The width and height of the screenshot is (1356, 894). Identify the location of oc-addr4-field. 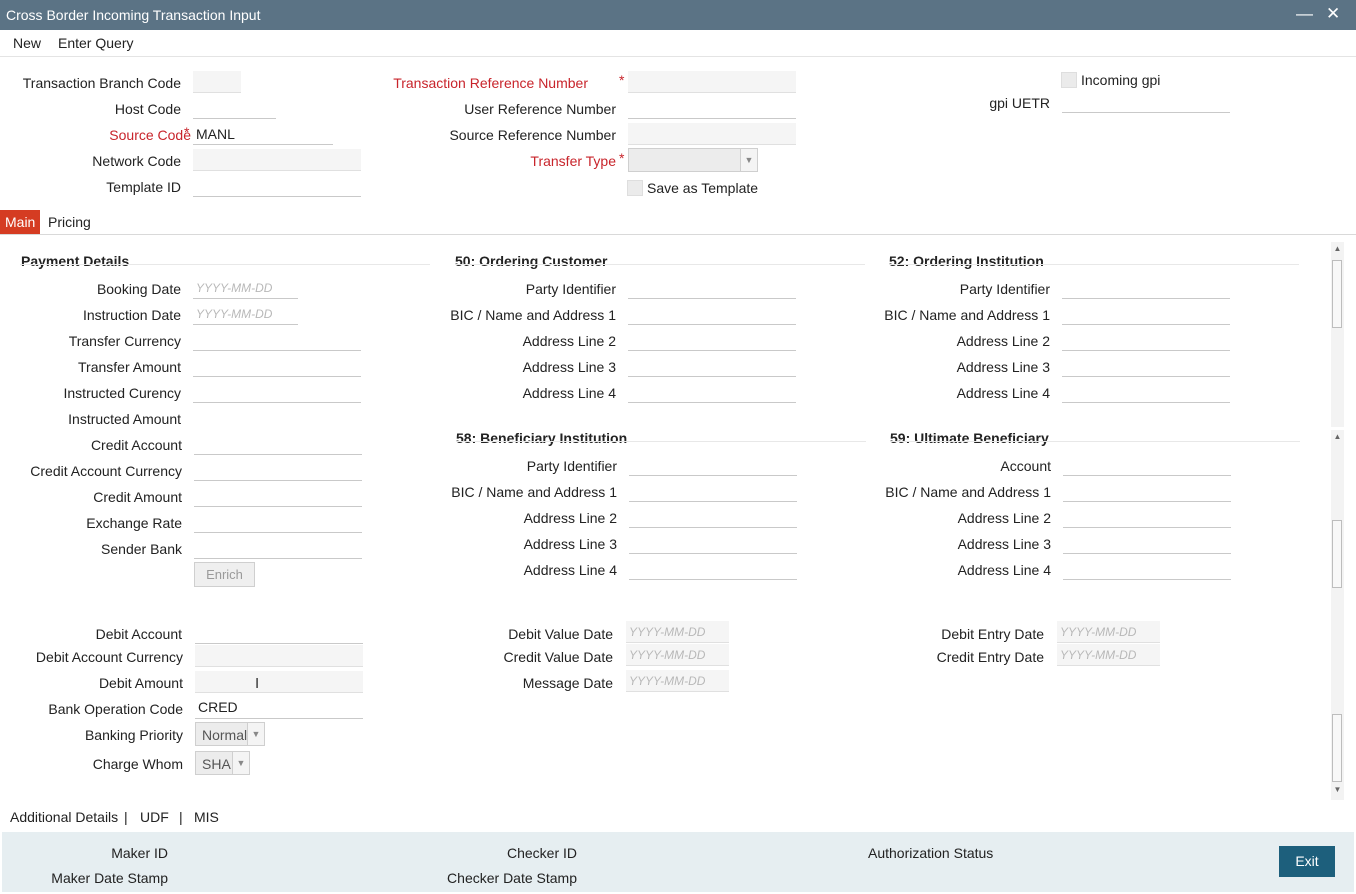
(712, 392).